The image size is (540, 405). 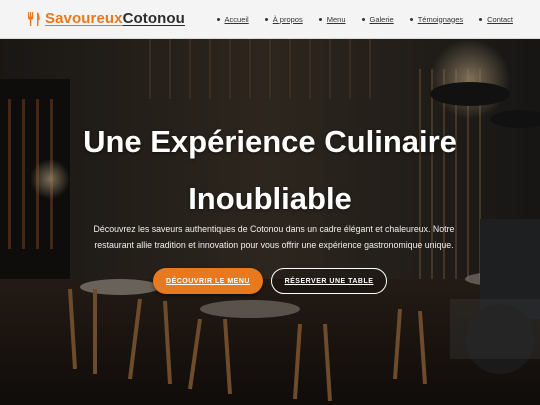 What do you see at coordinates (288, 19) in the screenshot?
I see `nav-link-a-propos: À propos` at bounding box center [288, 19].